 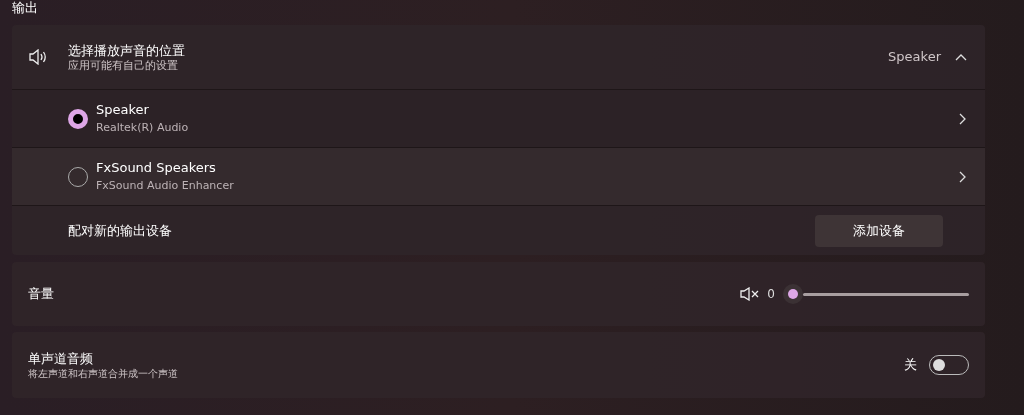 I want to click on device-name: FxSound Speakers, so click(x=156, y=168).